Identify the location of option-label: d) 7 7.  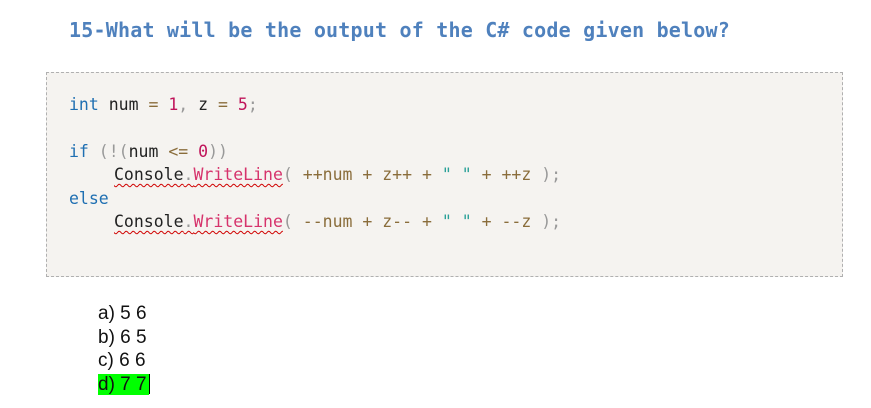
(123, 384).